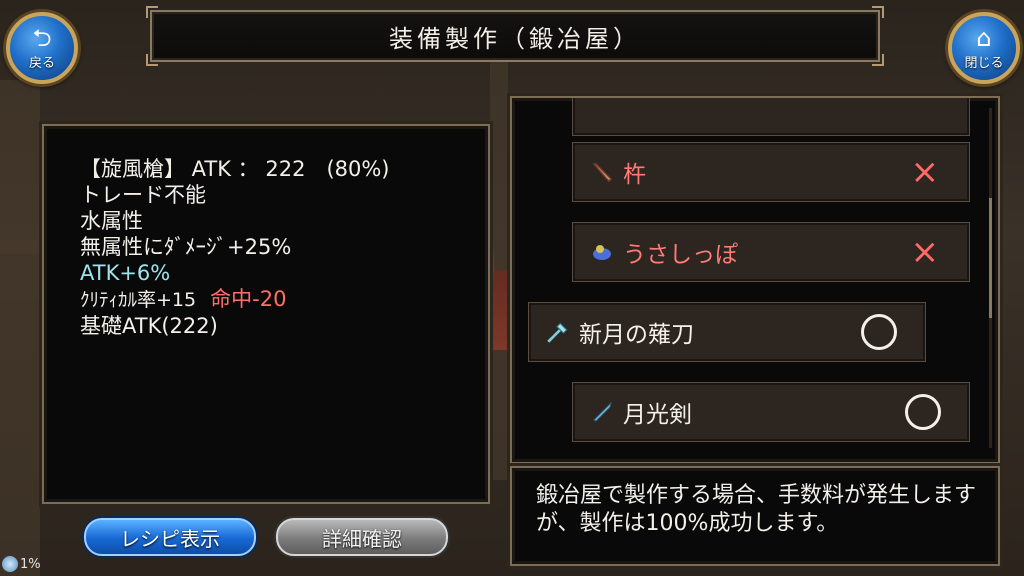  I want to click on recipe-name: うさしっぽ, so click(680, 255).